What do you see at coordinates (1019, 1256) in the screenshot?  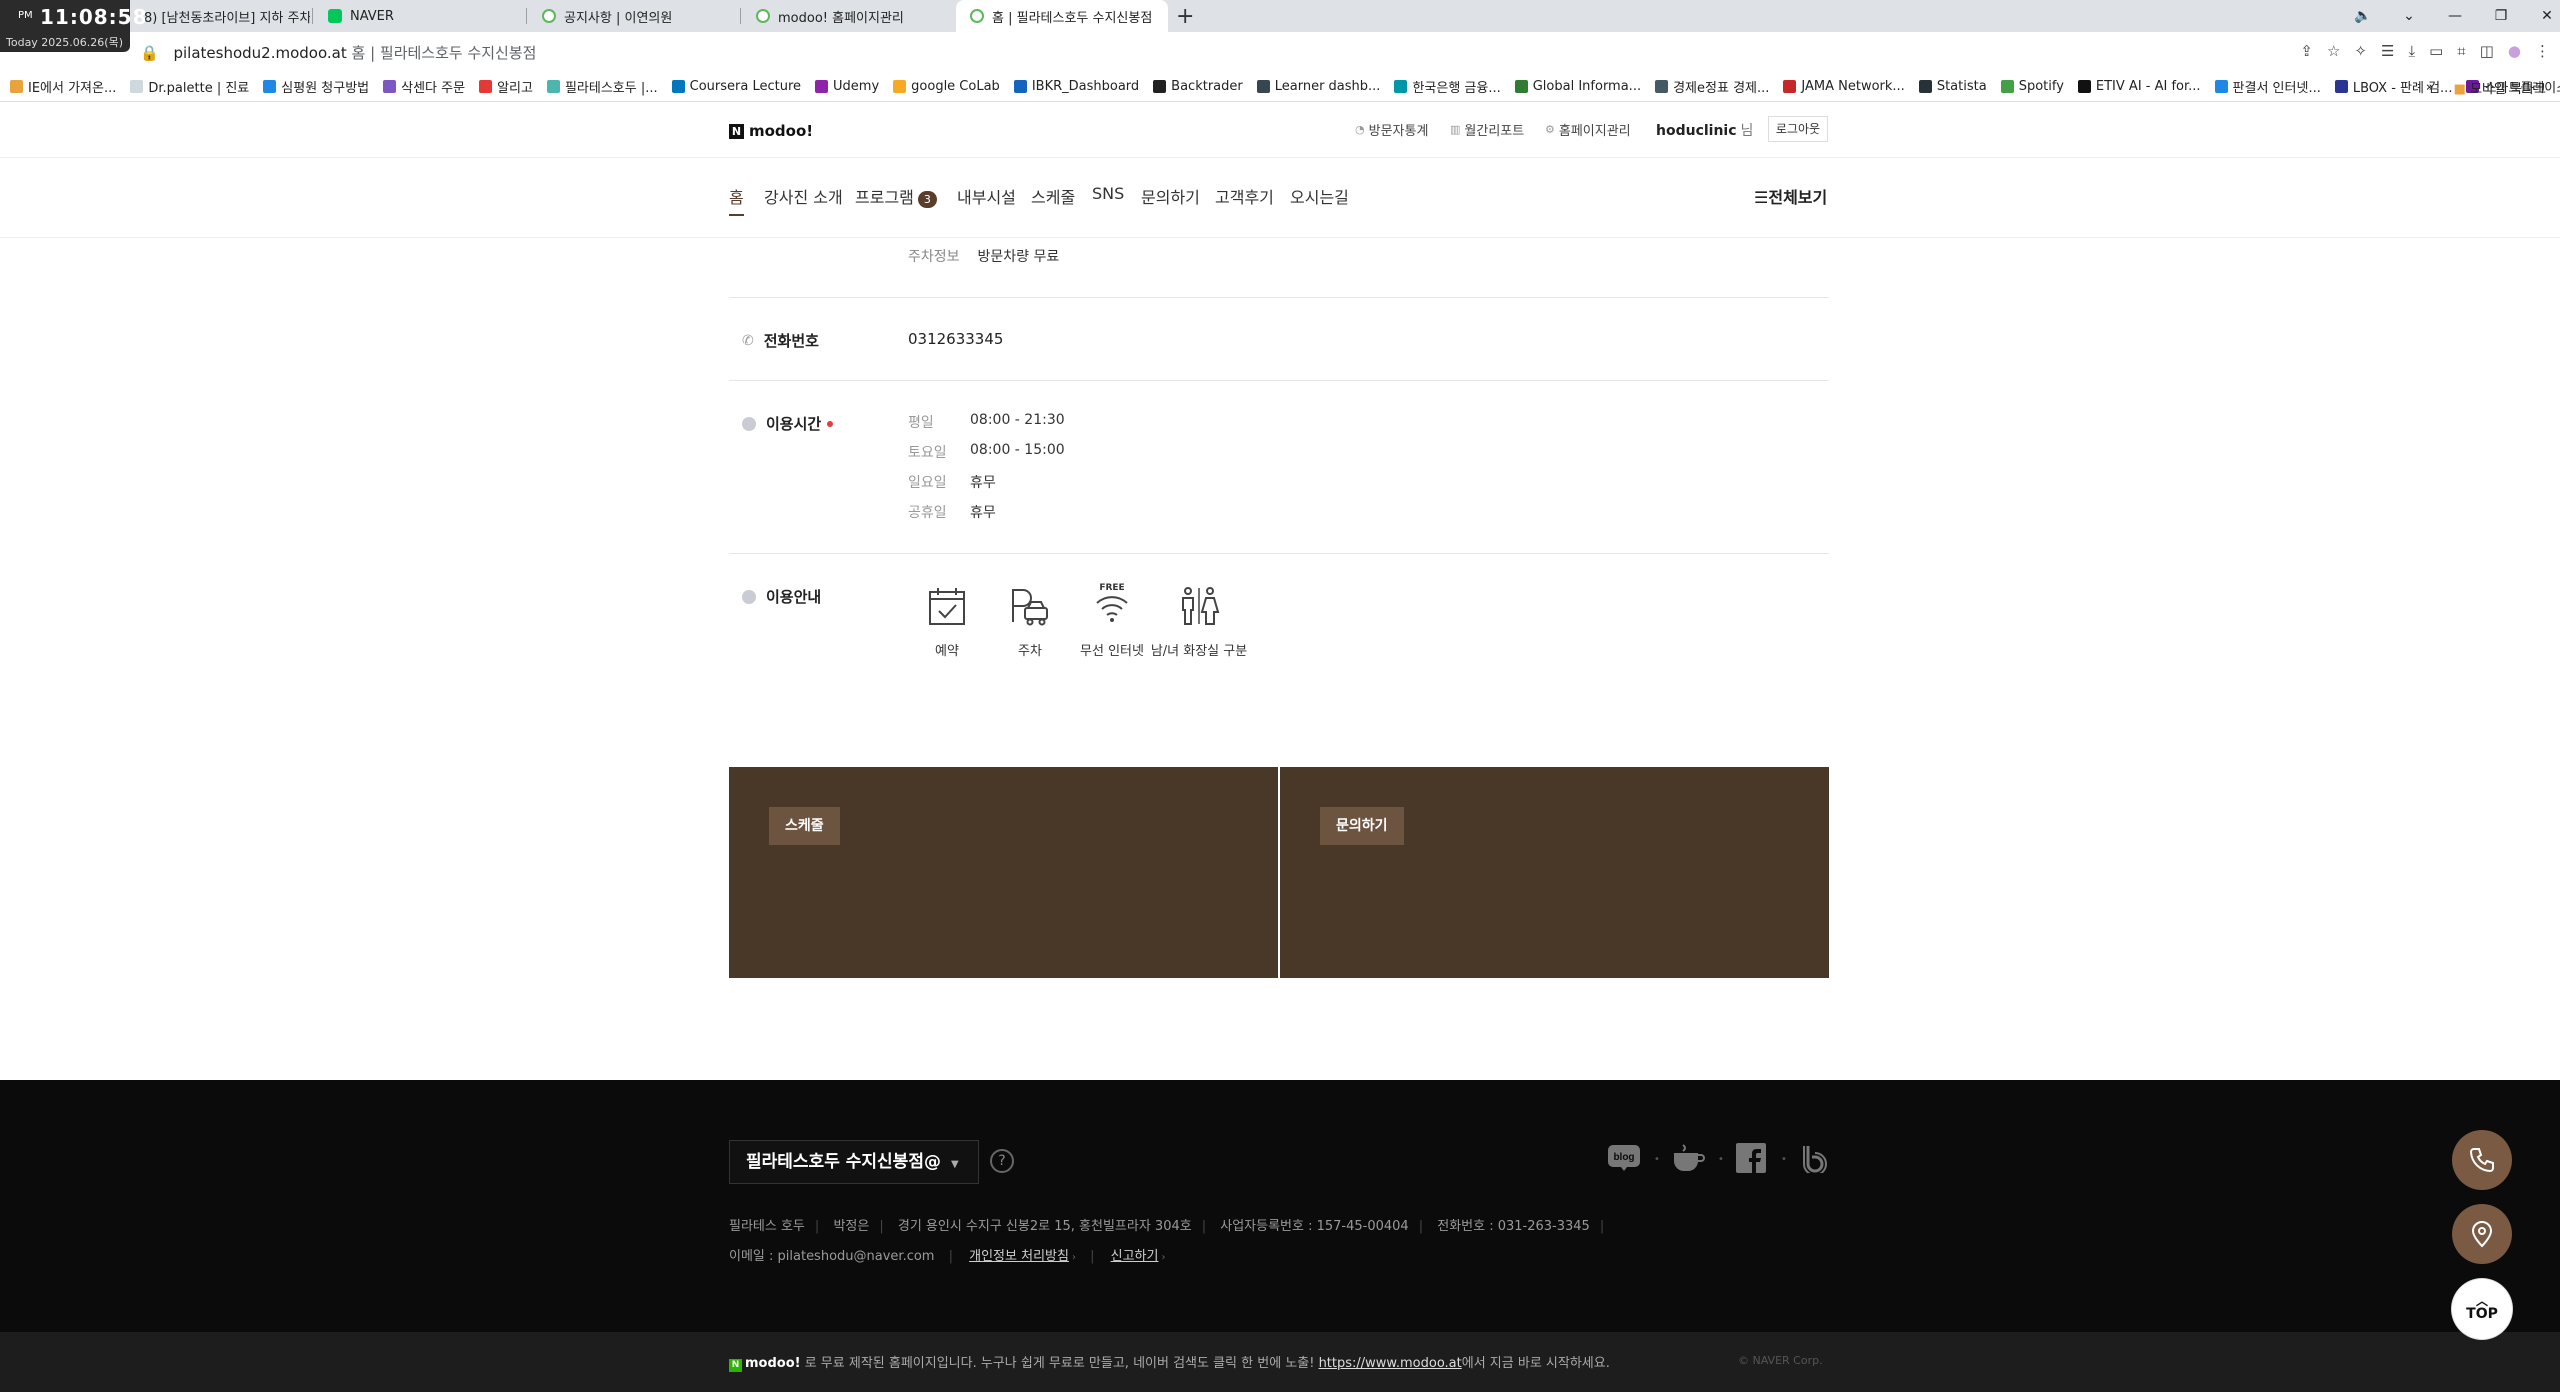 I see `privacy-policy-link: 개인정보 처리방침` at bounding box center [1019, 1256].